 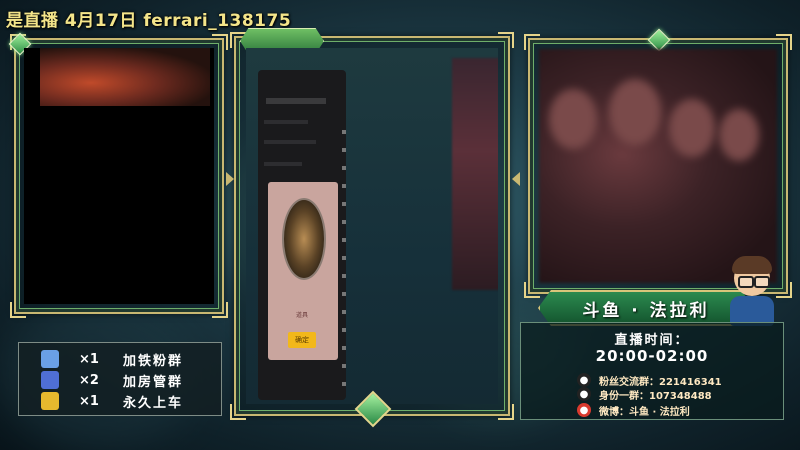 I want to click on cartoon-avatar, so click(x=752, y=291).